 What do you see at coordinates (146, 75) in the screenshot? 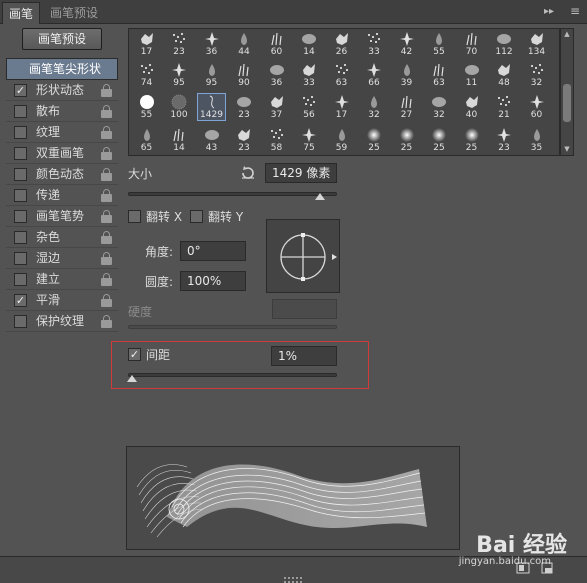
I see `brush-tip-cell: 74` at bounding box center [146, 75].